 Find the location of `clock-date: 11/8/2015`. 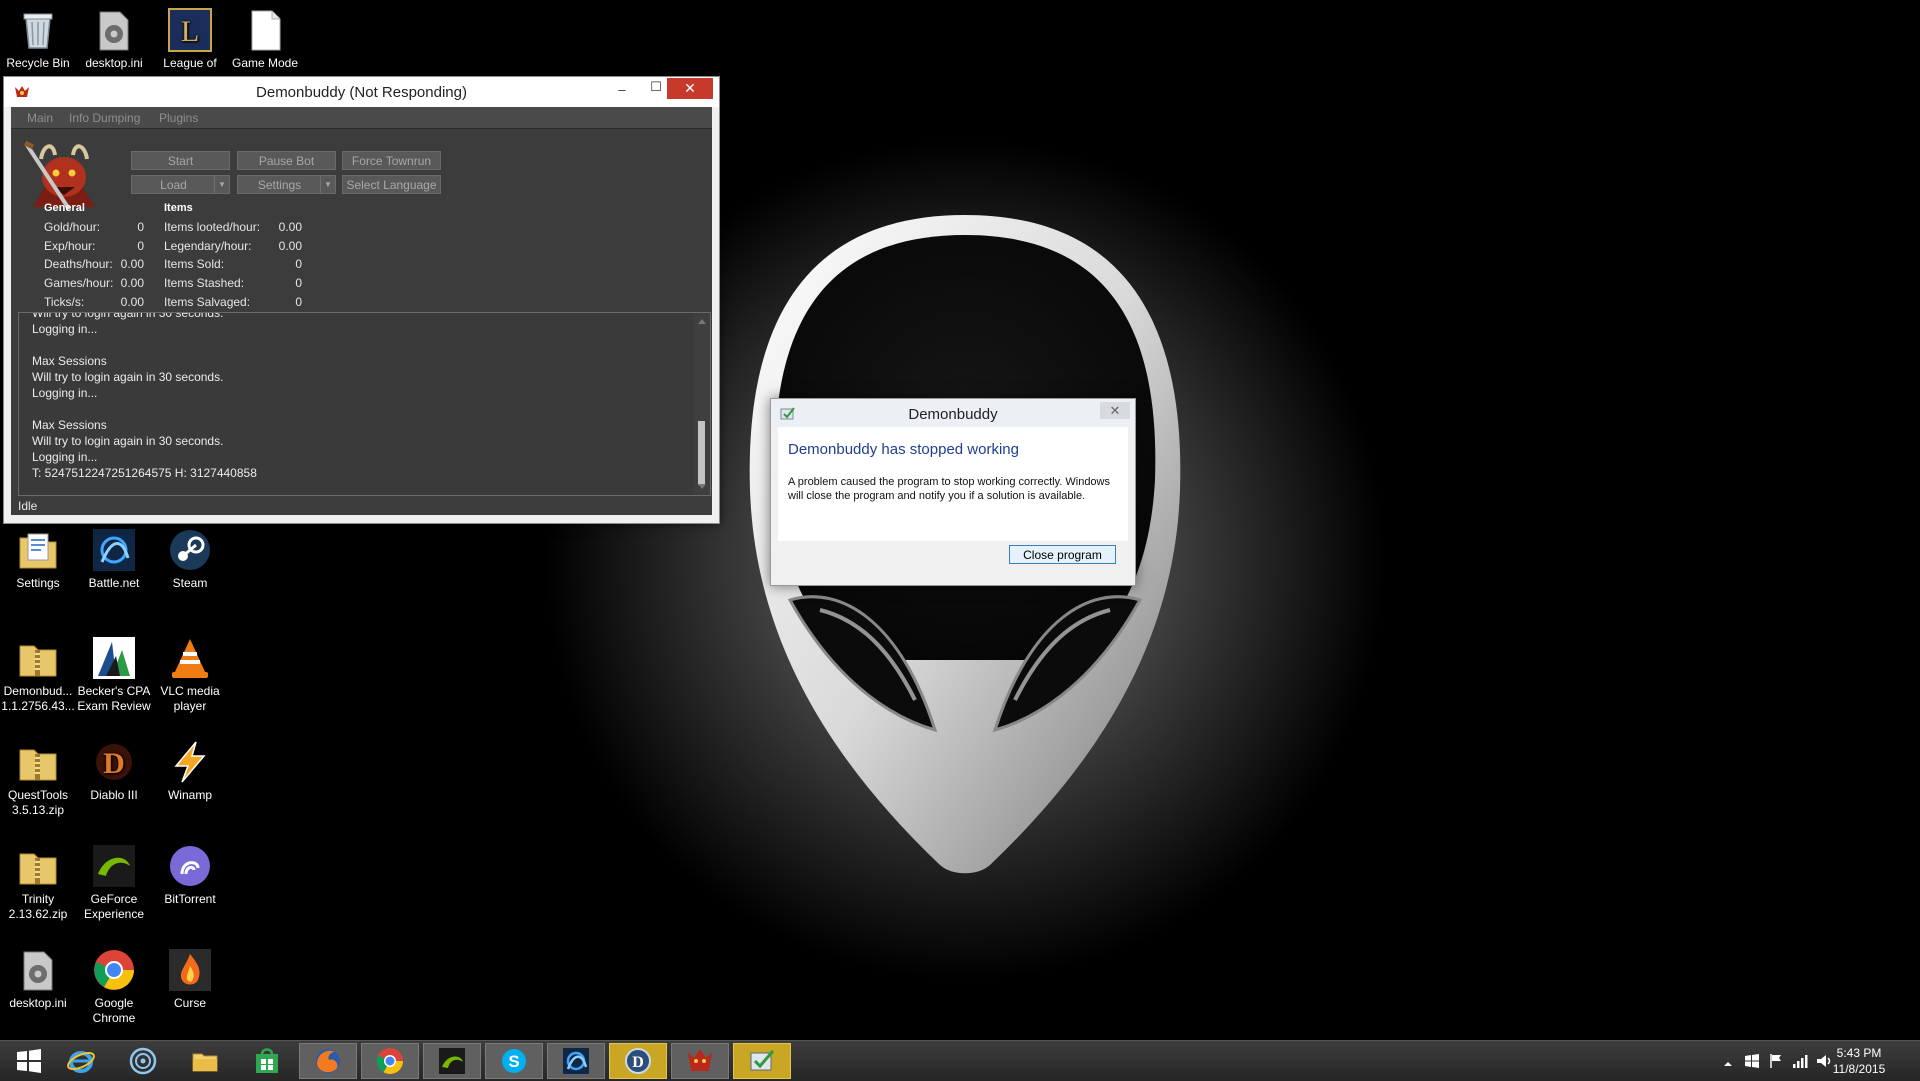

clock-date: 11/8/2015 is located at coordinates (1859, 1069).